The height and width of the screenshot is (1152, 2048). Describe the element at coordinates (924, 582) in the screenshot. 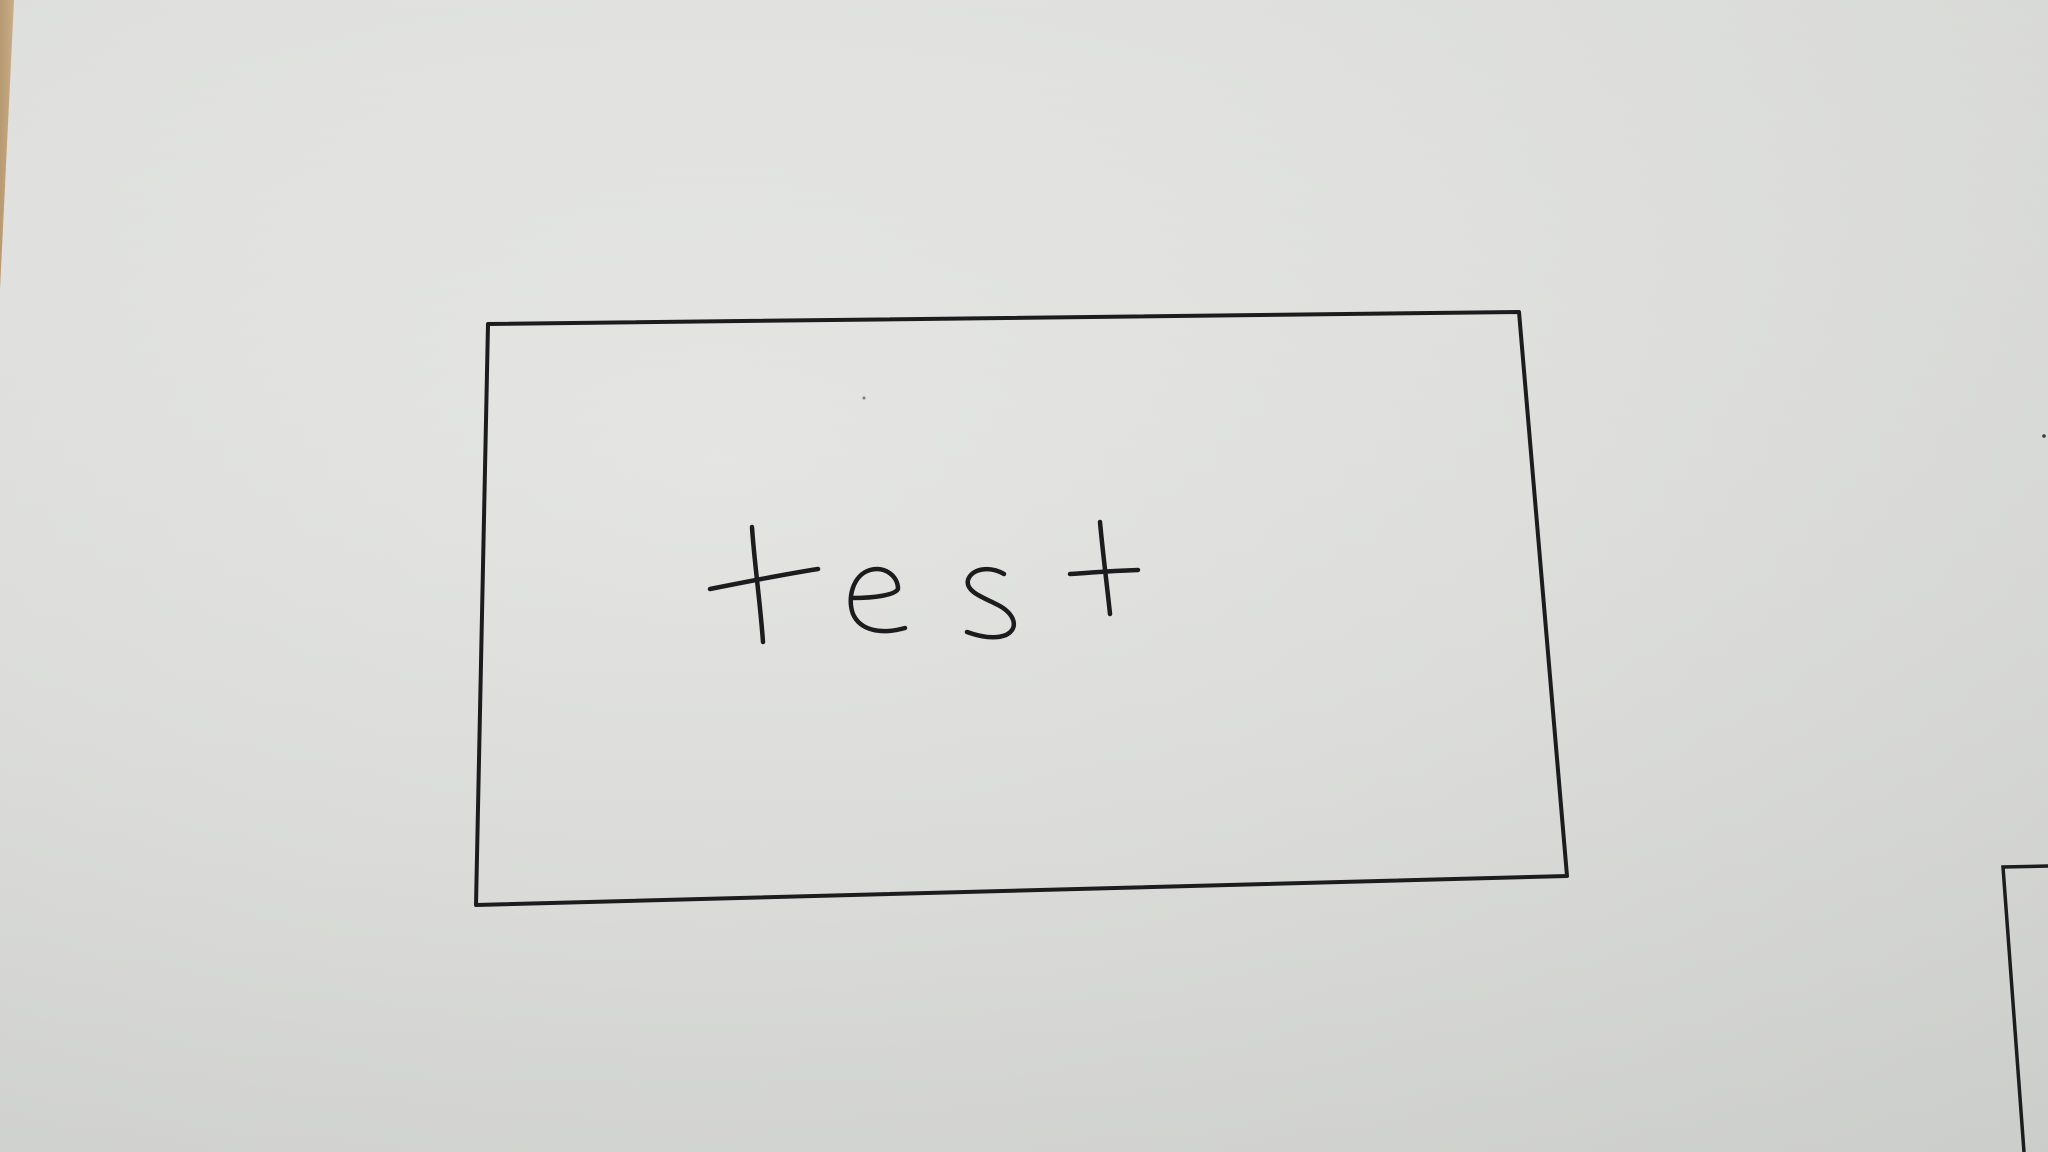

I see `handwritten-word` at that location.